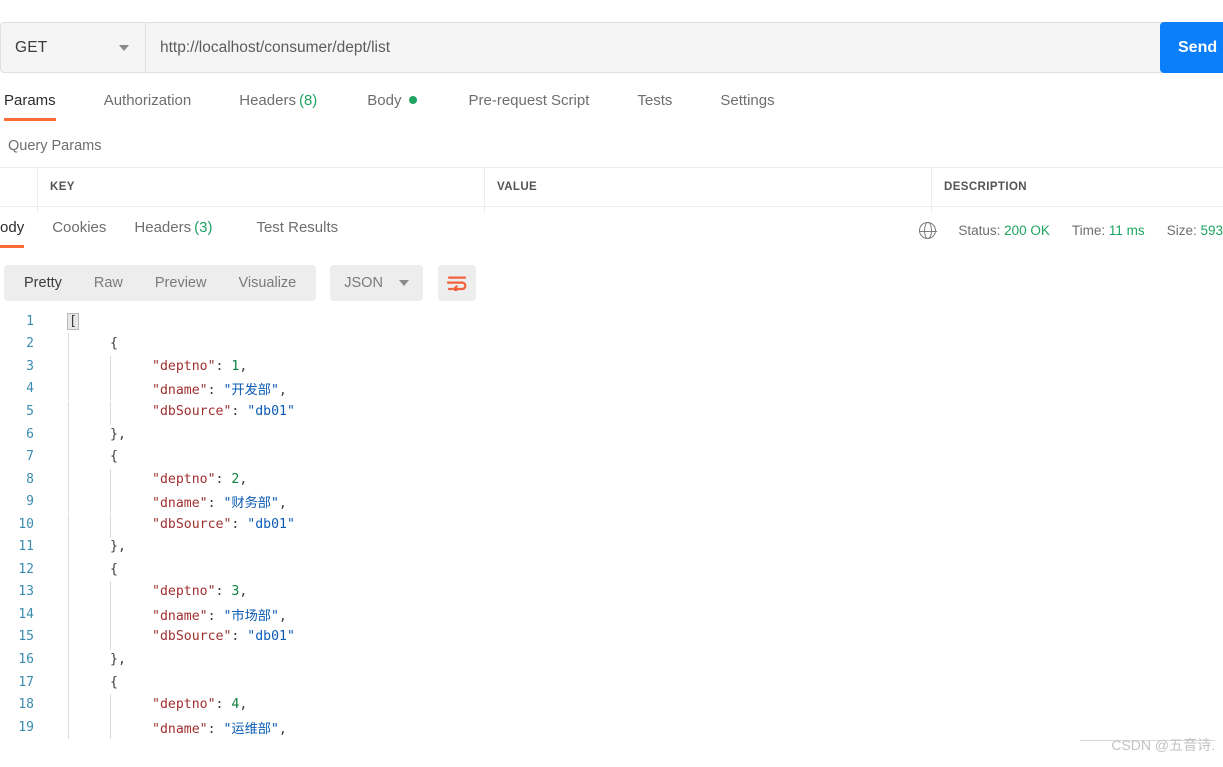  I want to click on request-tab-params: Params, so click(30, 105).